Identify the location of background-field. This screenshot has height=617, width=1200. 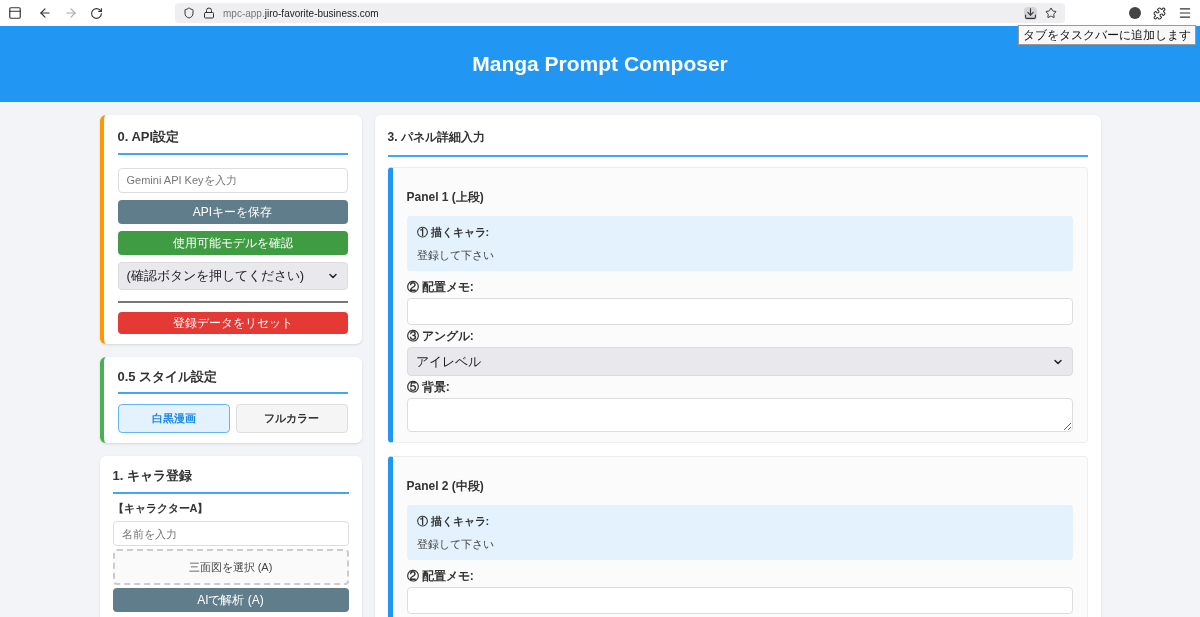
(739, 415).